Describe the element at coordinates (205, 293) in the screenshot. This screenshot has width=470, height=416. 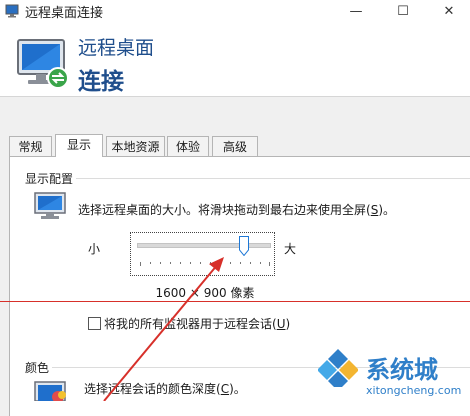
I see `resolution-value: 1600 × 900 像素` at that location.